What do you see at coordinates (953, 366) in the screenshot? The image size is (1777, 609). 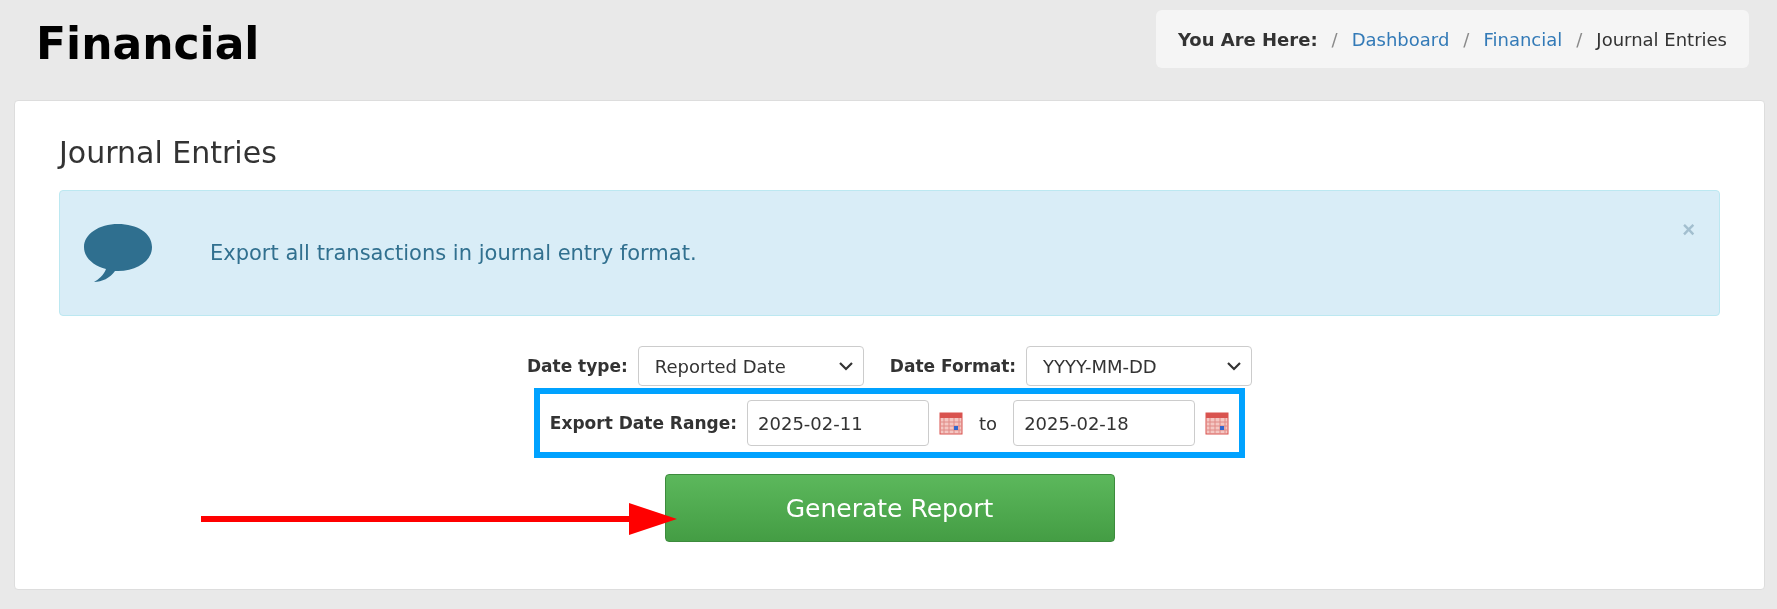 I see `field-label: Date Format:` at bounding box center [953, 366].